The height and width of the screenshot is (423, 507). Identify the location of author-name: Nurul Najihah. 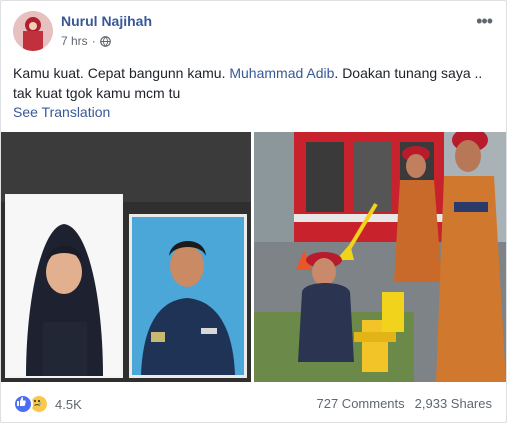
(106, 21).